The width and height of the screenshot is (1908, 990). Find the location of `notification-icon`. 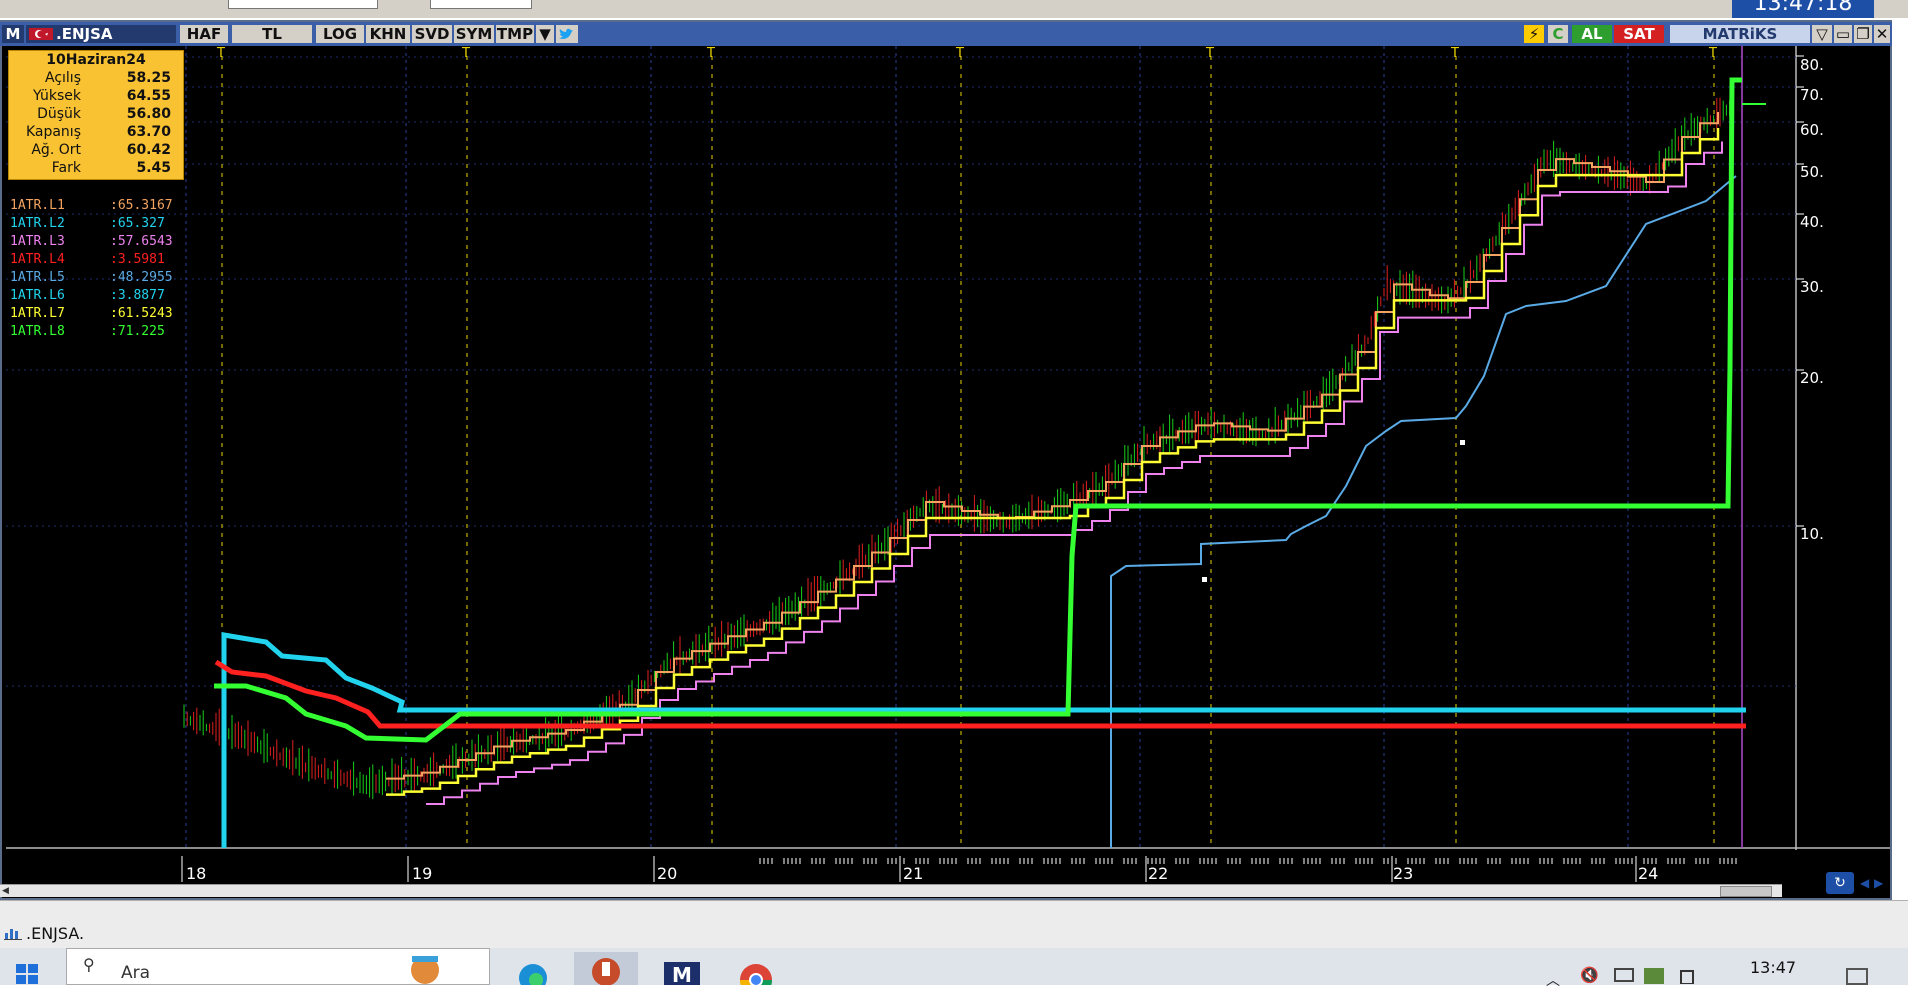

notification-icon is located at coordinates (1857, 976).